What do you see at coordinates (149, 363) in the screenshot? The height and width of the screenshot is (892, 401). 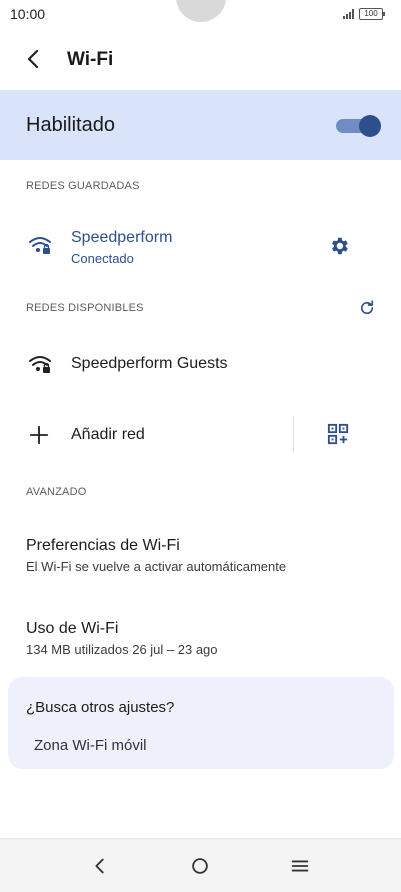 I see `available-network-name: Speedperform Guests` at bounding box center [149, 363].